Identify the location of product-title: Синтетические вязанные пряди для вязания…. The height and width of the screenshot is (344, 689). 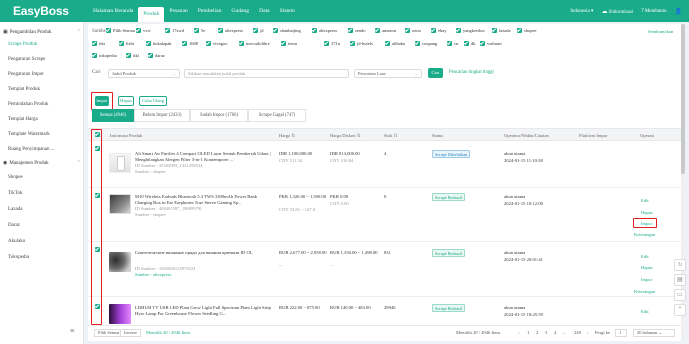
(205, 253).